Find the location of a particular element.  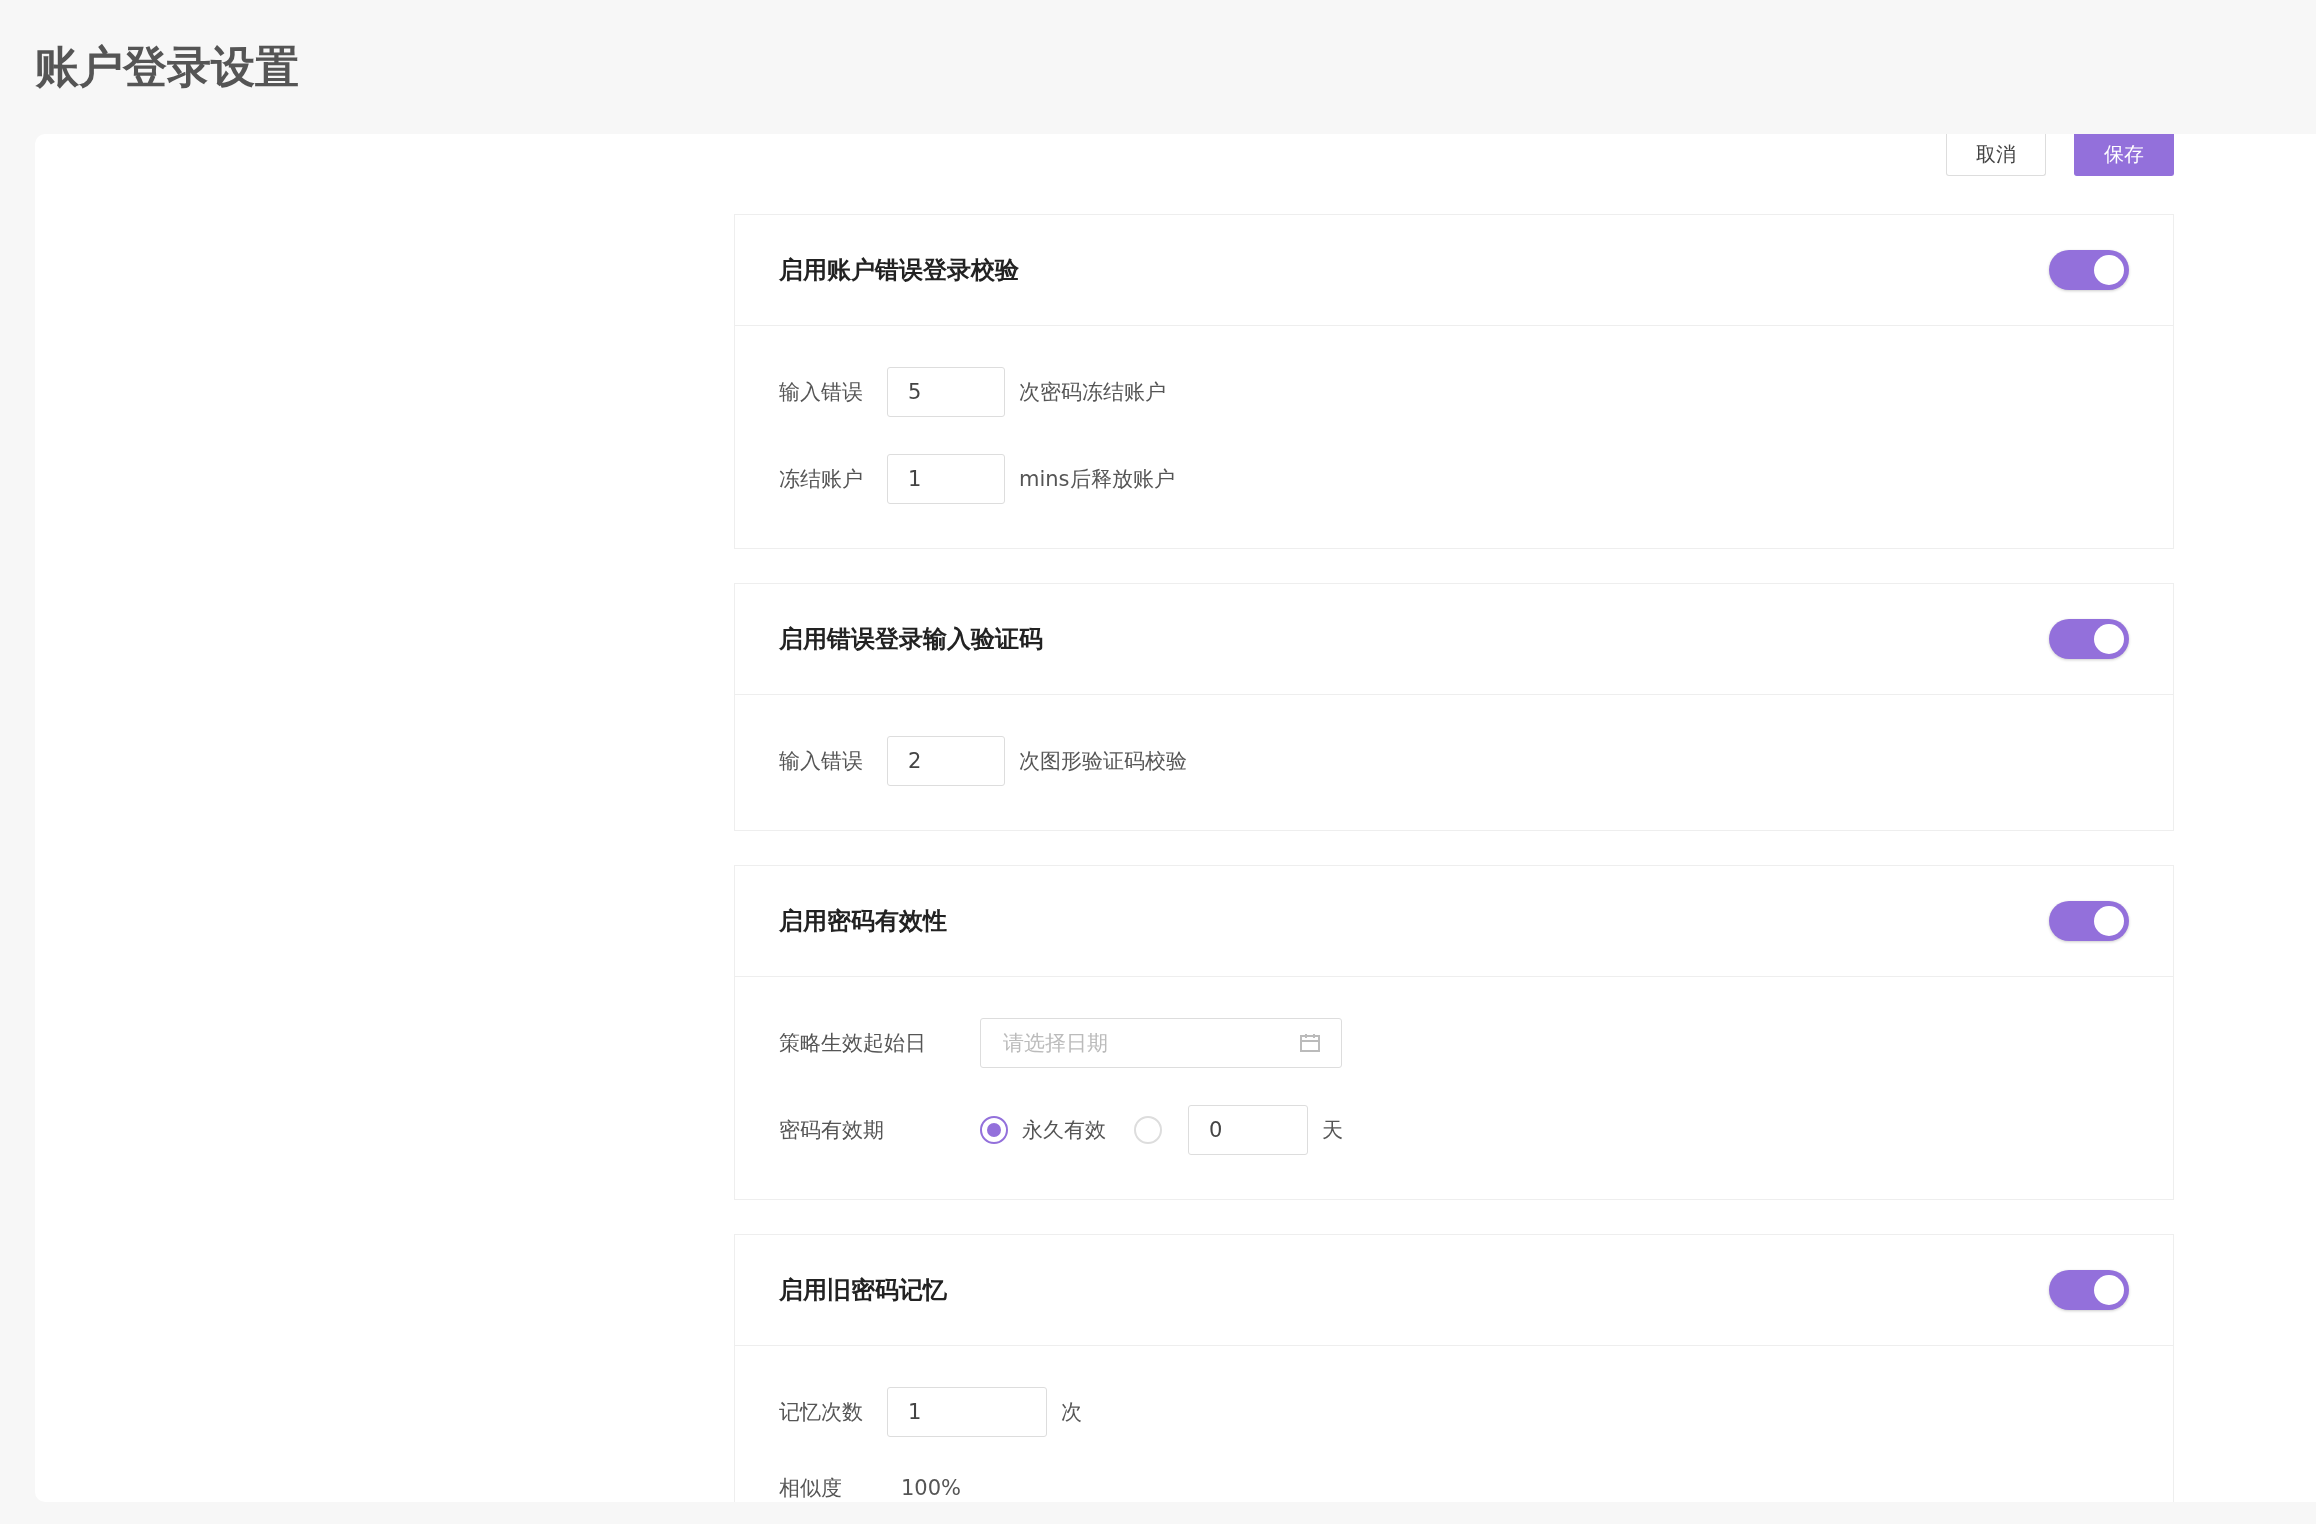

unit-label: 次图形验证码校验 is located at coordinates (1103, 761).